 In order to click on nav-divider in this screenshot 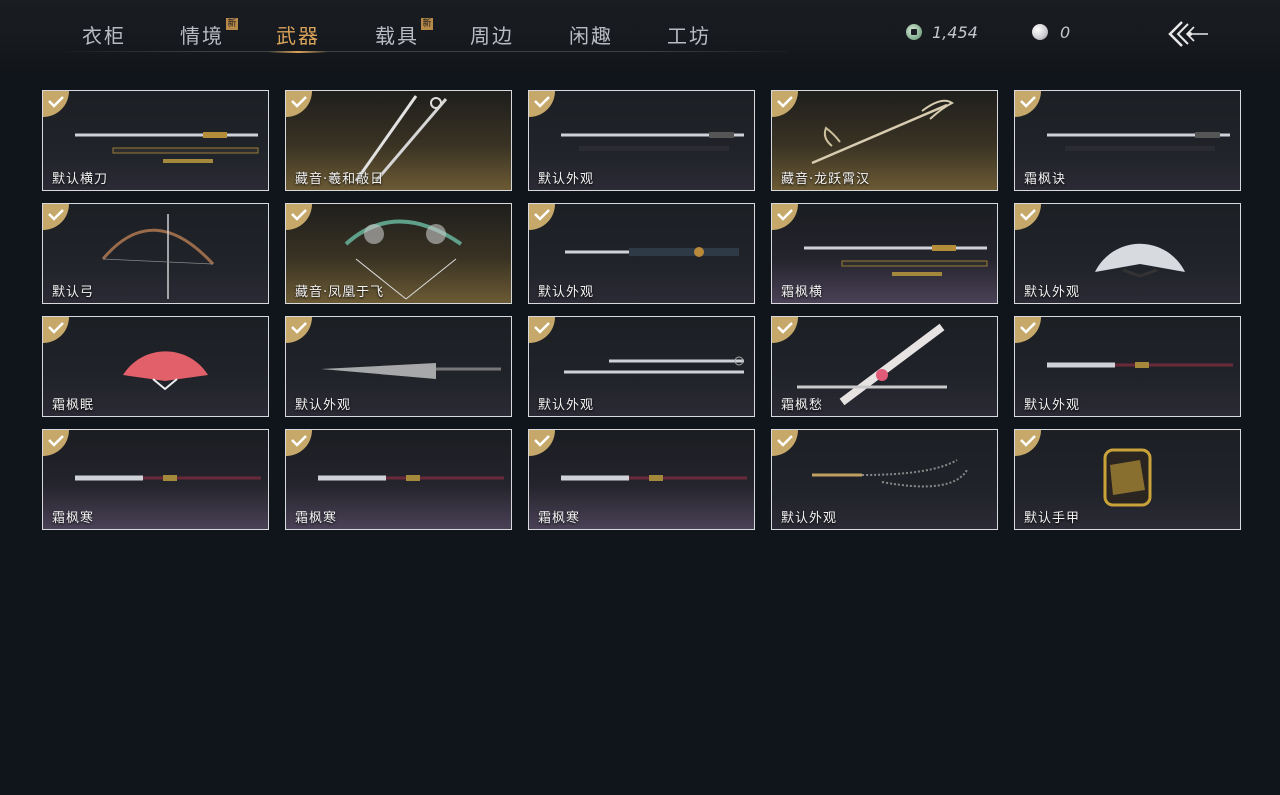, I will do `click(427, 51)`.